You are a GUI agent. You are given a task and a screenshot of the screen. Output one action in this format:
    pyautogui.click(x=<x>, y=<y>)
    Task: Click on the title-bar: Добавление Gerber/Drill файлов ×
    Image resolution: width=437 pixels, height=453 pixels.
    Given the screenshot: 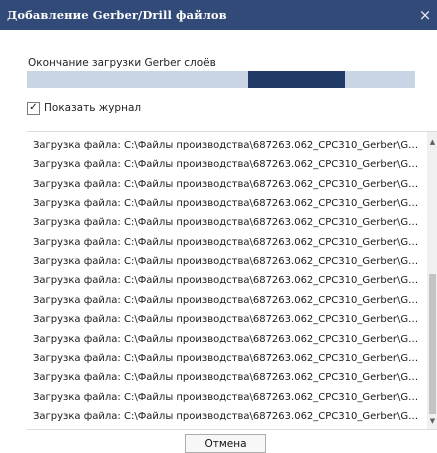 What is the action you would take?
    pyautogui.click(x=218, y=15)
    